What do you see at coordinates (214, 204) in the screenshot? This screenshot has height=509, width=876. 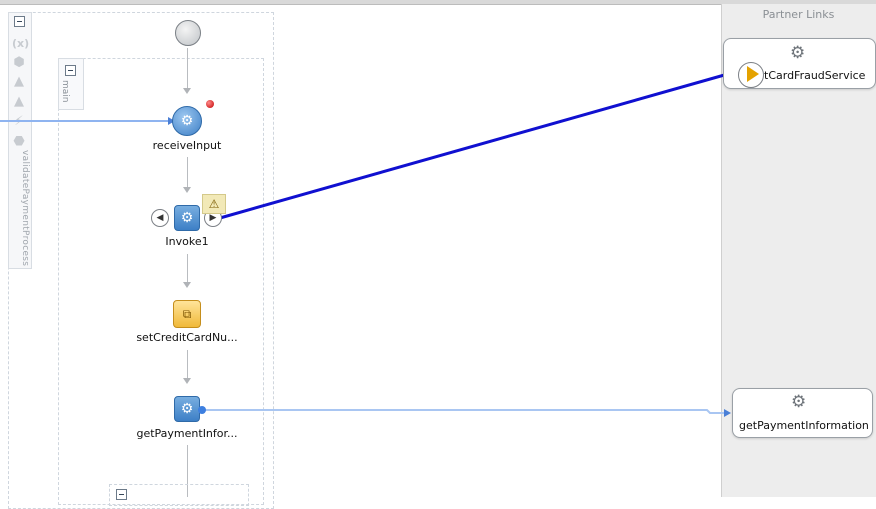 I see `warning-icon: ⚠` at bounding box center [214, 204].